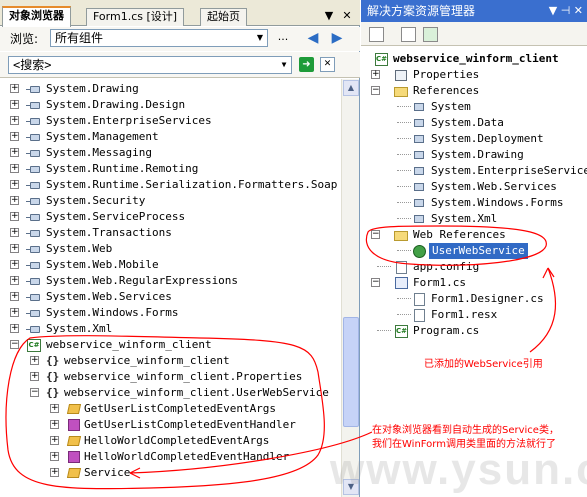  Describe the element at coordinates (439, 282) in the screenshot. I see `tree-label: Form1.cs` at that location.